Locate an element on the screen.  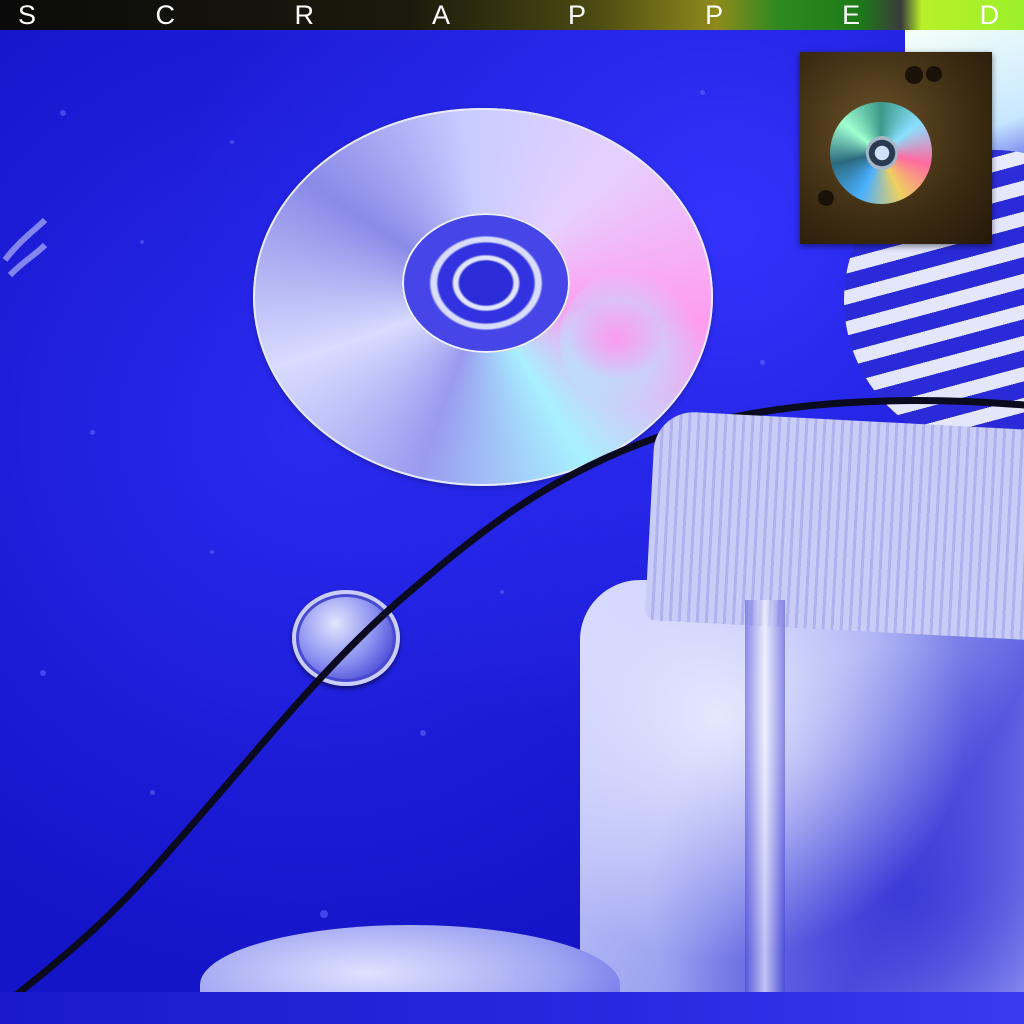
album-title: S C R A P P E D is located at coordinates (521, 15).